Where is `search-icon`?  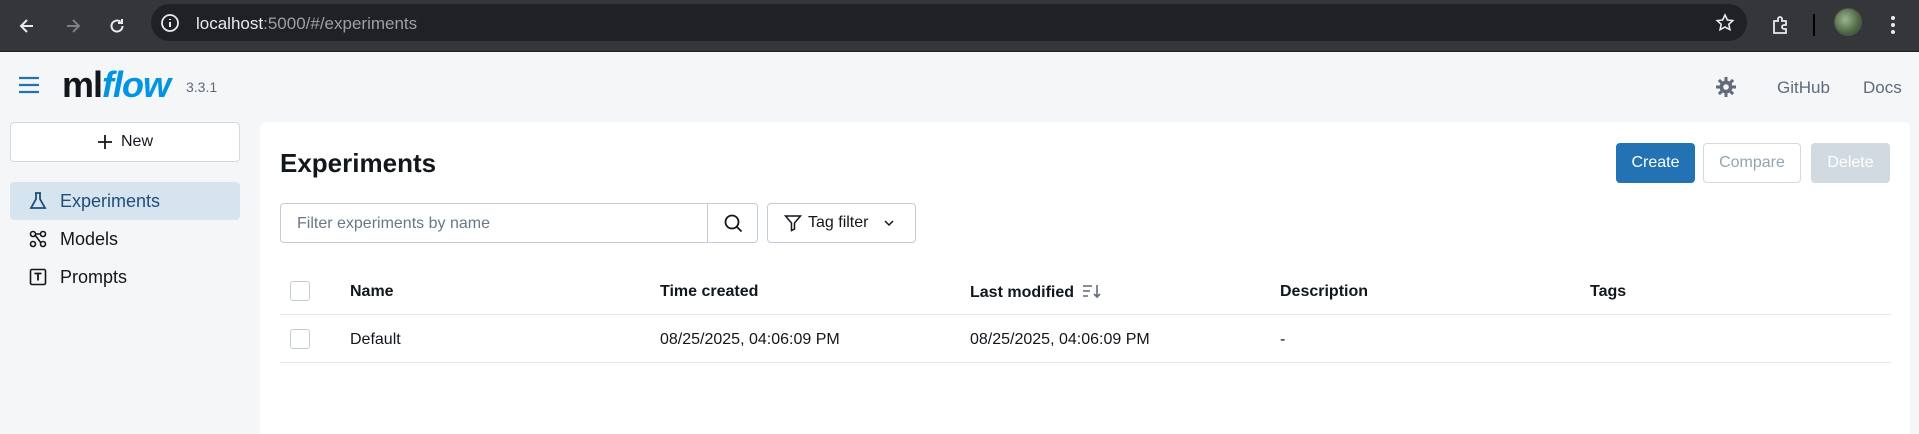 search-icon is located at coordinates (733, 223).